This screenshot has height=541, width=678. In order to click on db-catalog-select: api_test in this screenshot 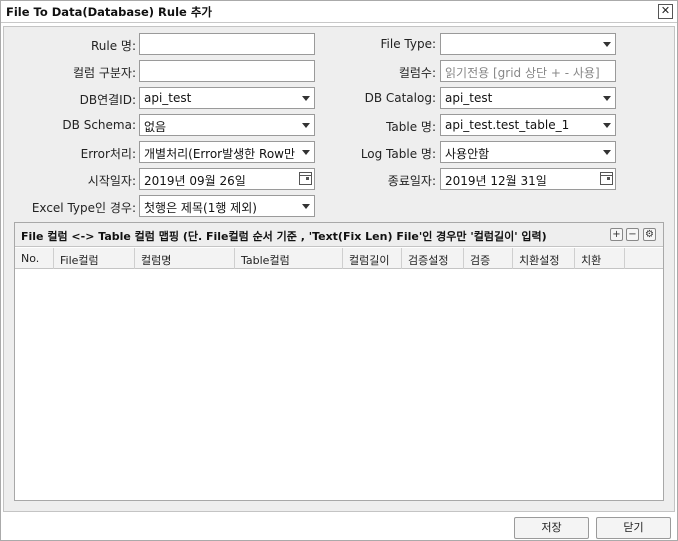, I will do `click(528, 98)`.